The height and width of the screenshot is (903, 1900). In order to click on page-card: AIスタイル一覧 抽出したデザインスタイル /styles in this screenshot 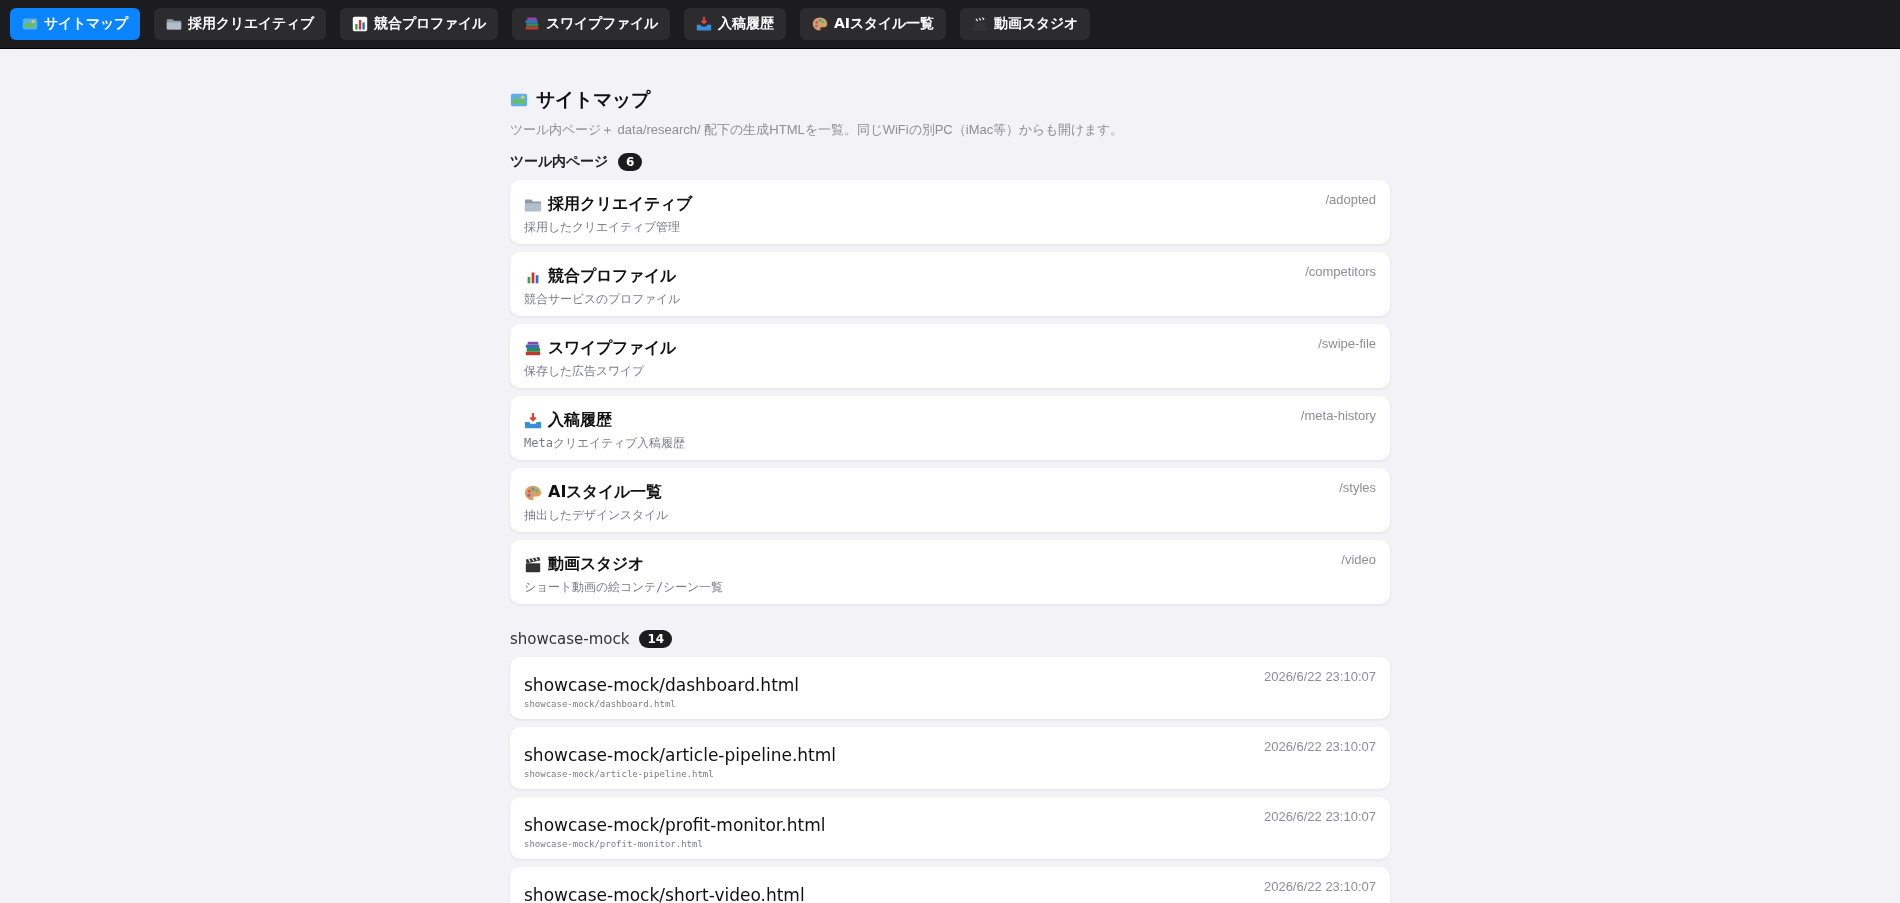, I will do `click(950, 500)`.